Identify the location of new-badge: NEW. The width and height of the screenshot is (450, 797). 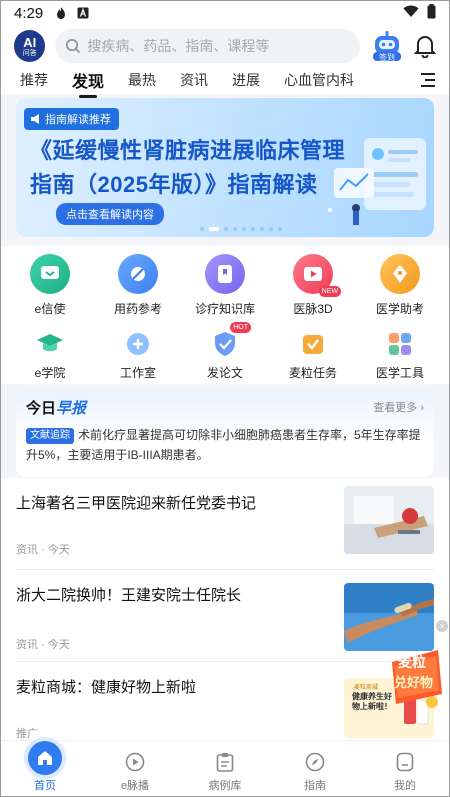
(329, 291).